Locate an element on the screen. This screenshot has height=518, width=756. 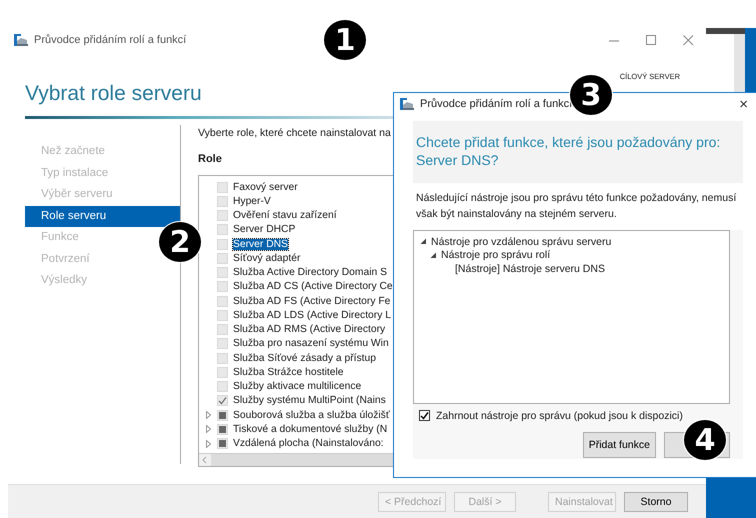
tree-item: Nástroje pro vzdálenou správu serveru is located at coordinates (521, 242).